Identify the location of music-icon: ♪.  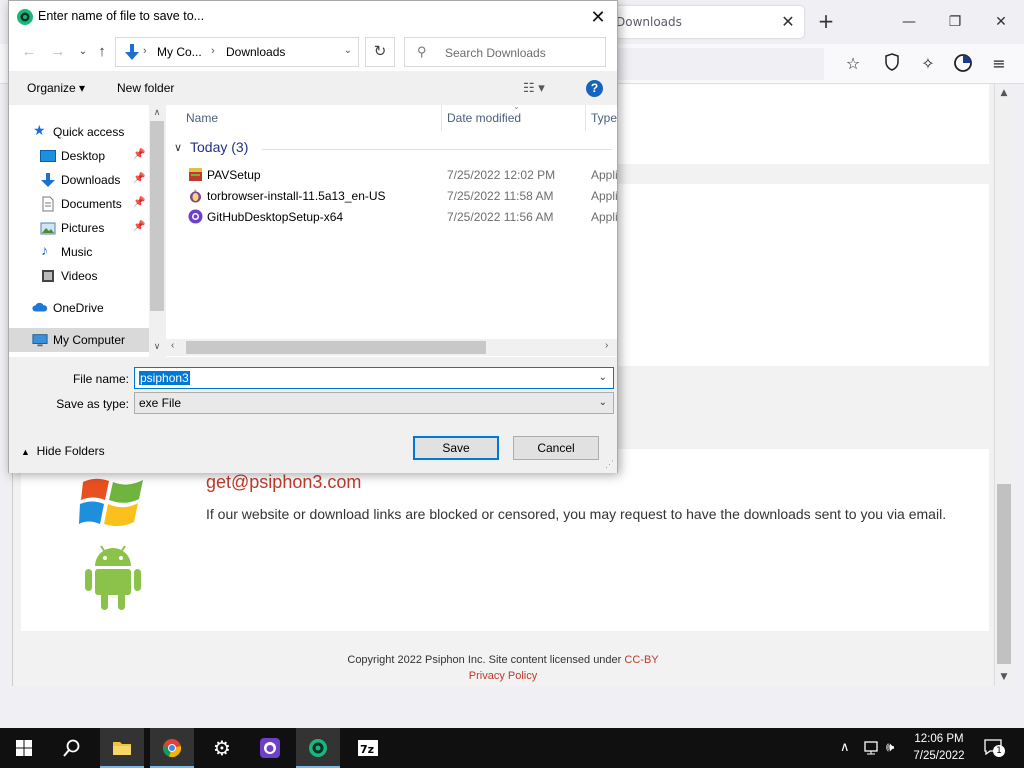
(44, 250).